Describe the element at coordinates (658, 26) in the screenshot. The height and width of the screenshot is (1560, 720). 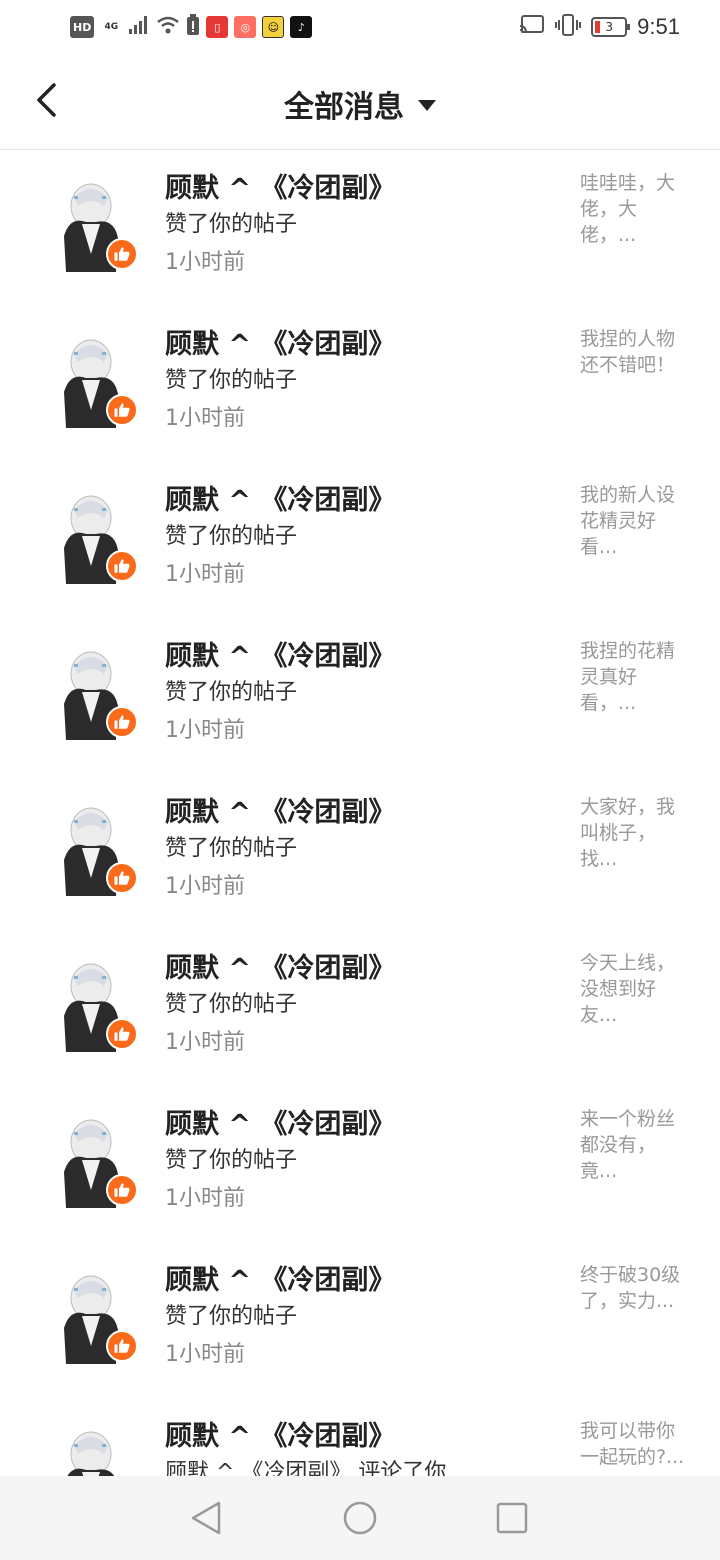
I see `status-time: 9:51` at that location.